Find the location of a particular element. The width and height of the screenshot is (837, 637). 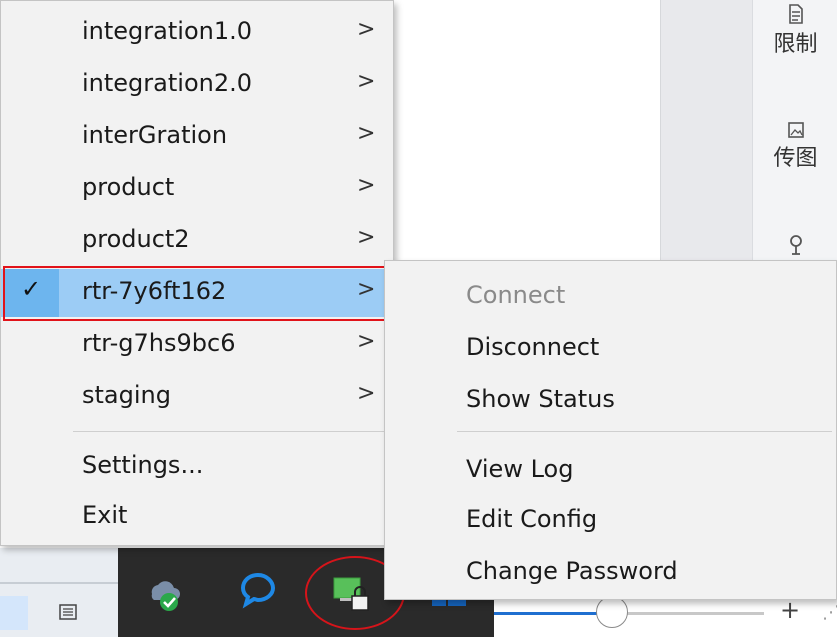

submenu-item-label: Change Password is located at coordinates (572, 571).